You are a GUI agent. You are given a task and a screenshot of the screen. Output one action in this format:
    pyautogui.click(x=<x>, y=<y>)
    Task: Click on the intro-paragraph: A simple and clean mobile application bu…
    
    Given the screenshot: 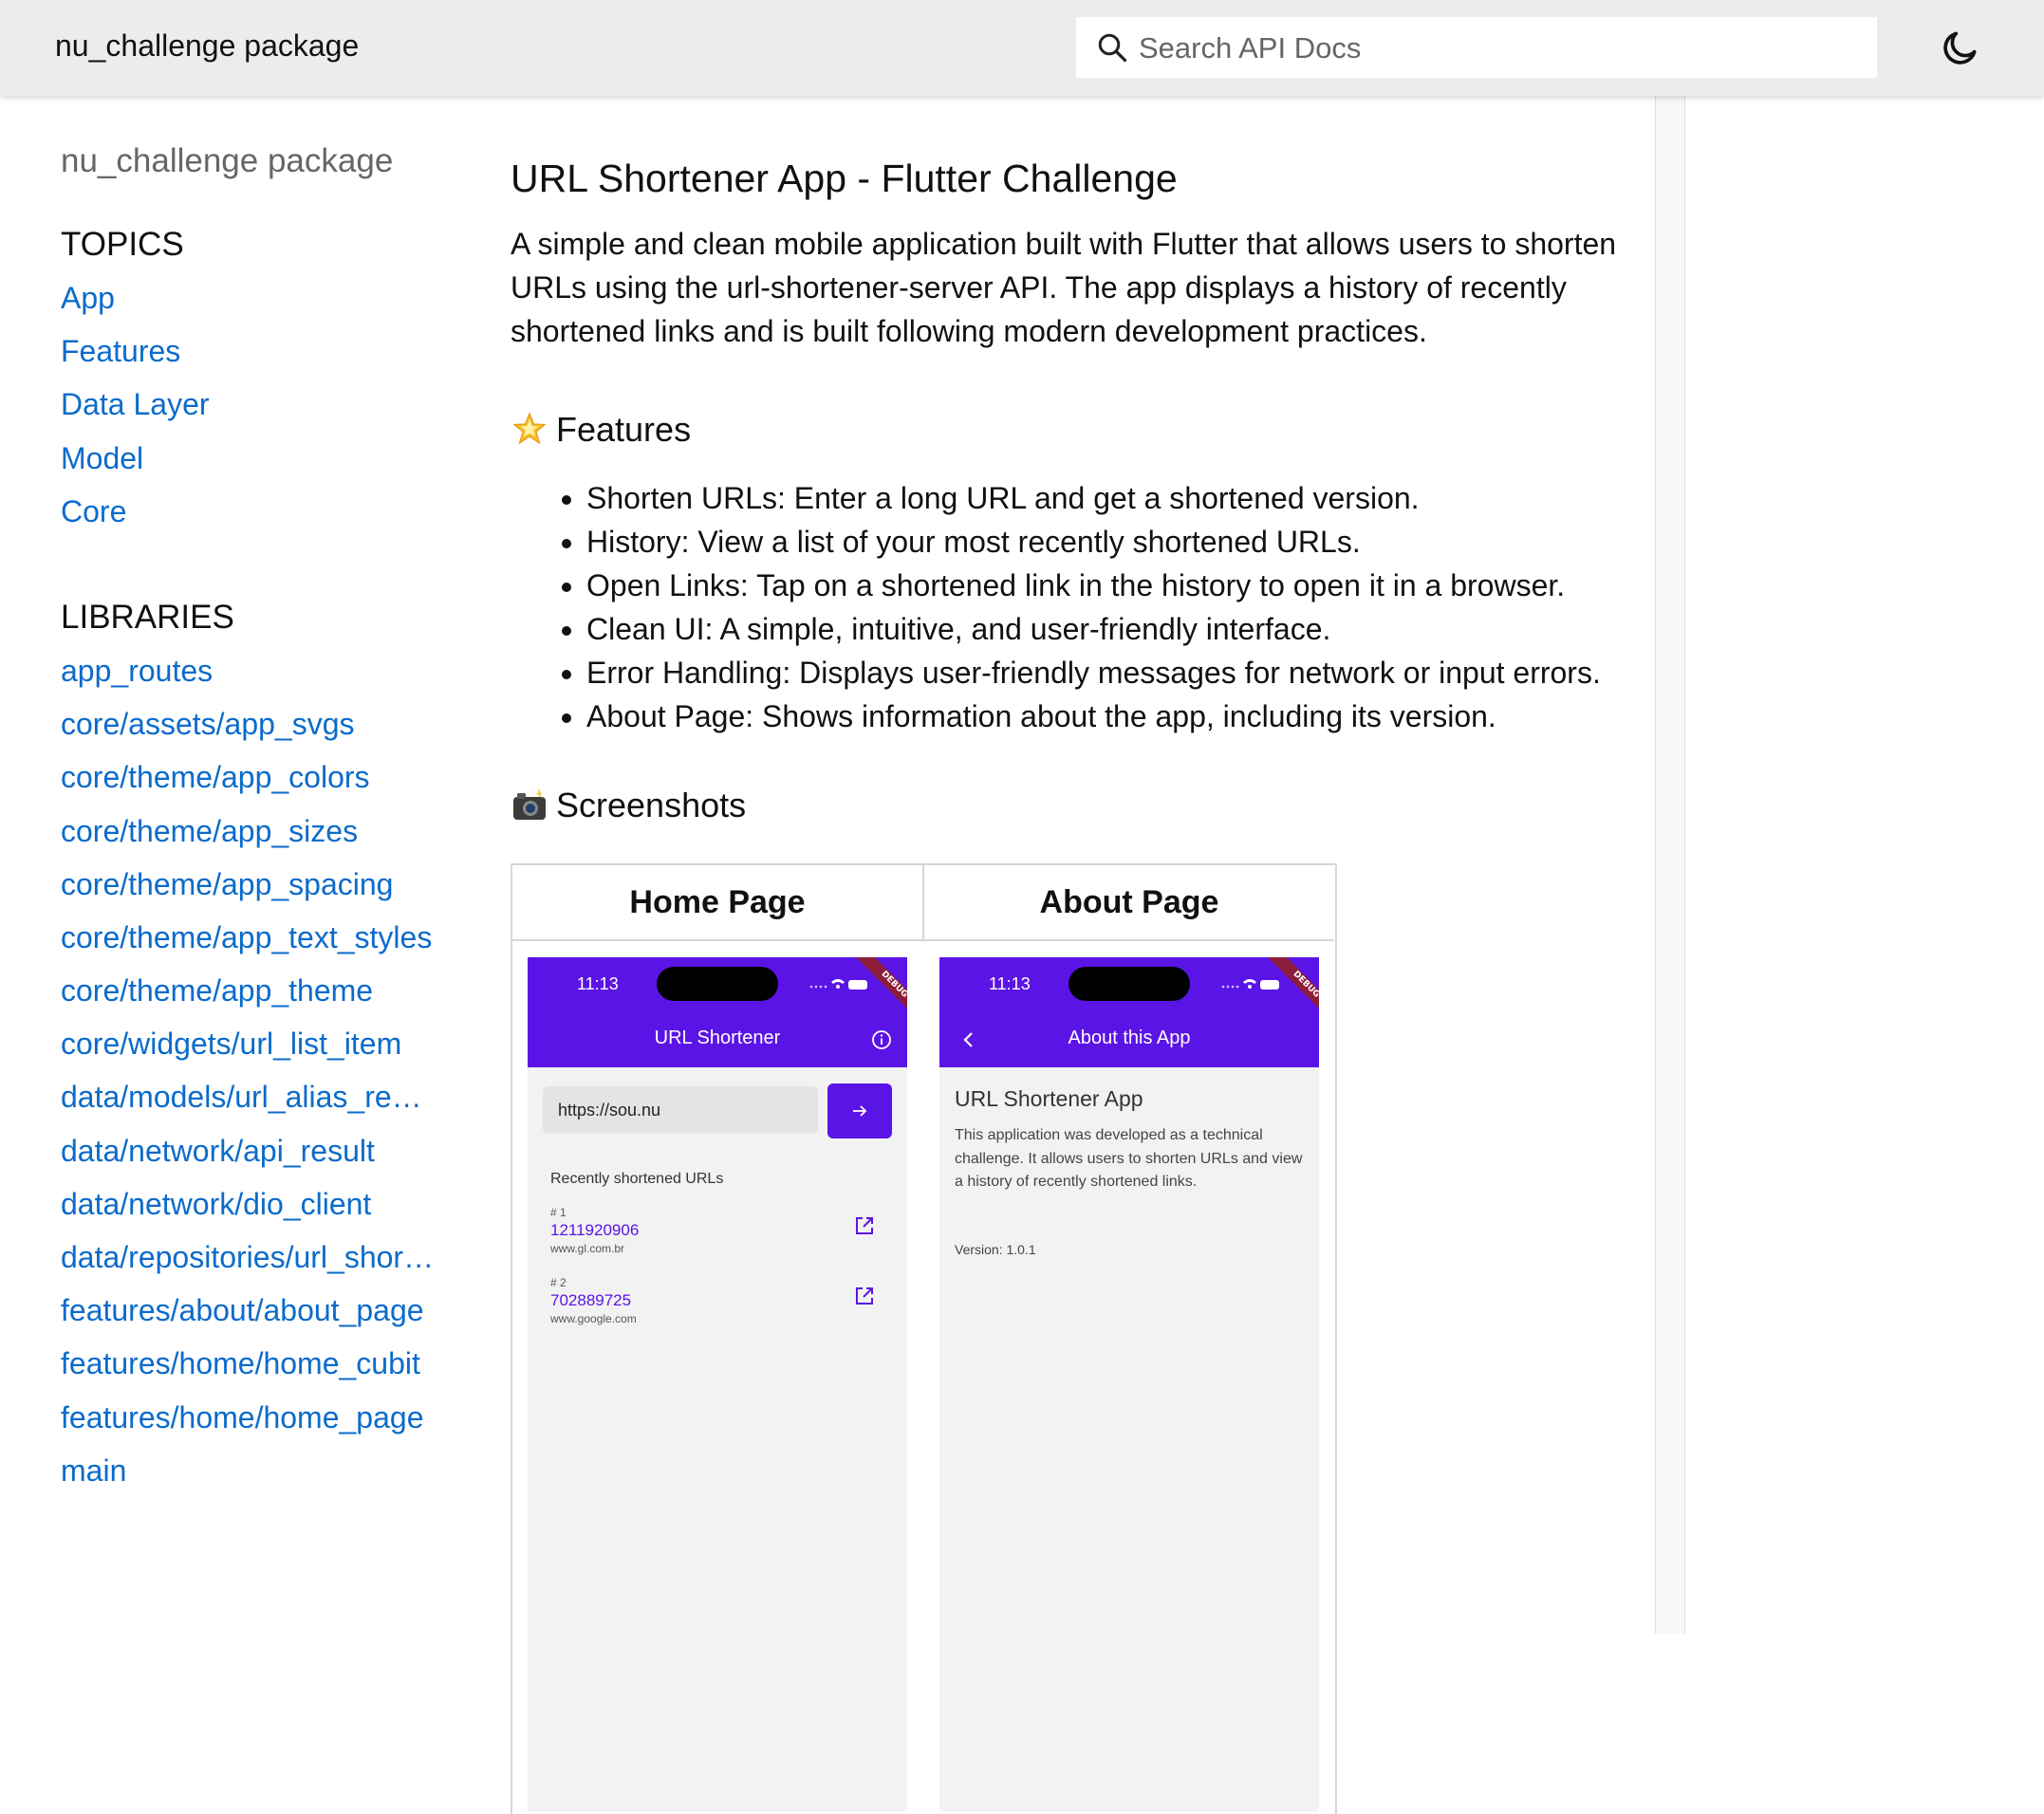 What is the action you would take?
    pyautogui.click(x=1064, y=287)
    